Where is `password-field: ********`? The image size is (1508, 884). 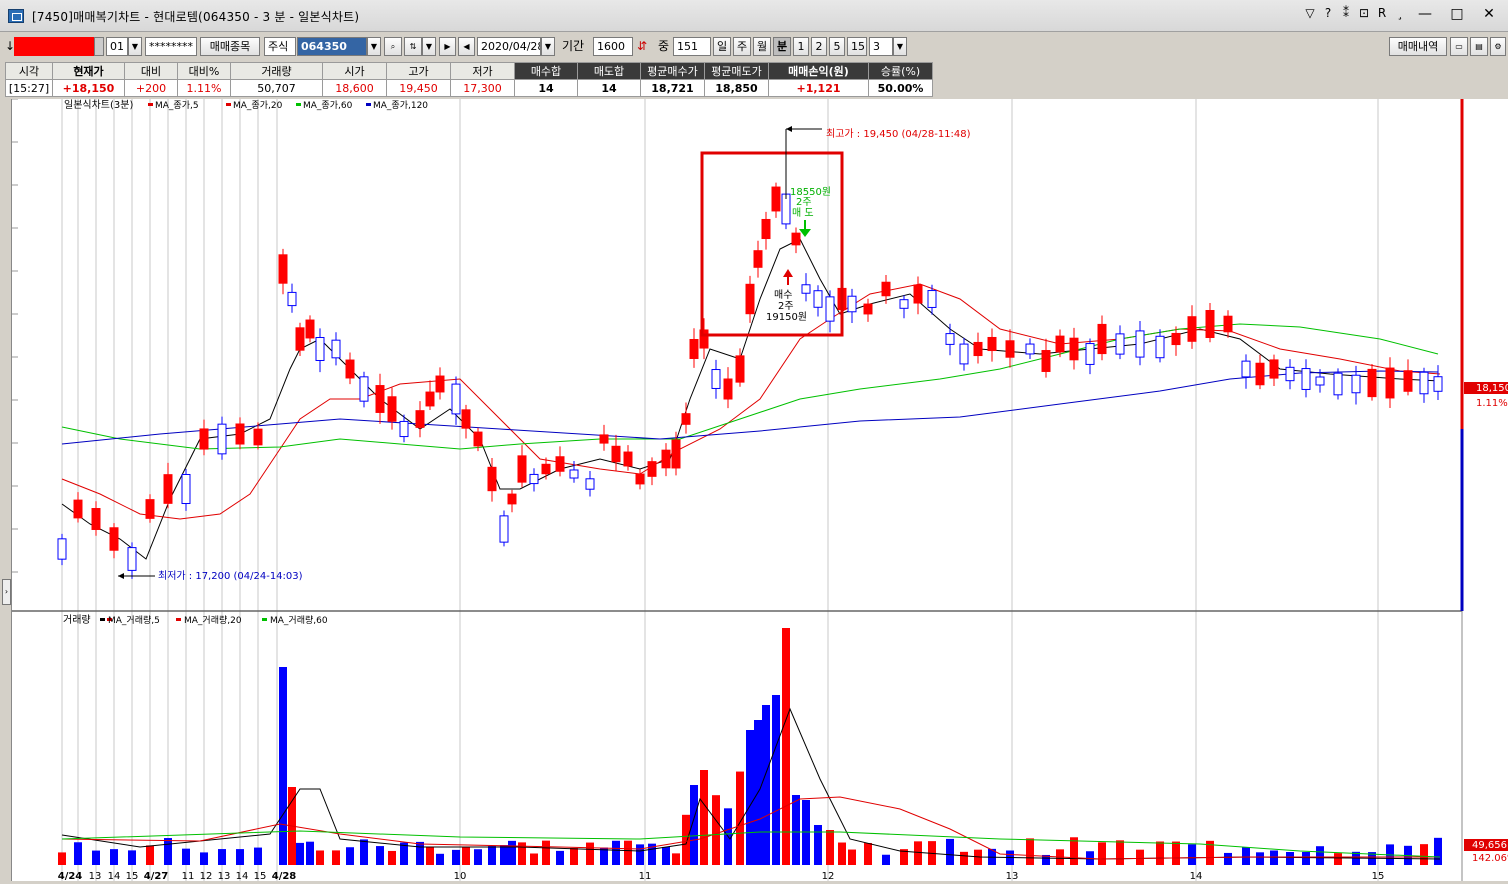
password-field: ******** is located at coordinates (171, 46).